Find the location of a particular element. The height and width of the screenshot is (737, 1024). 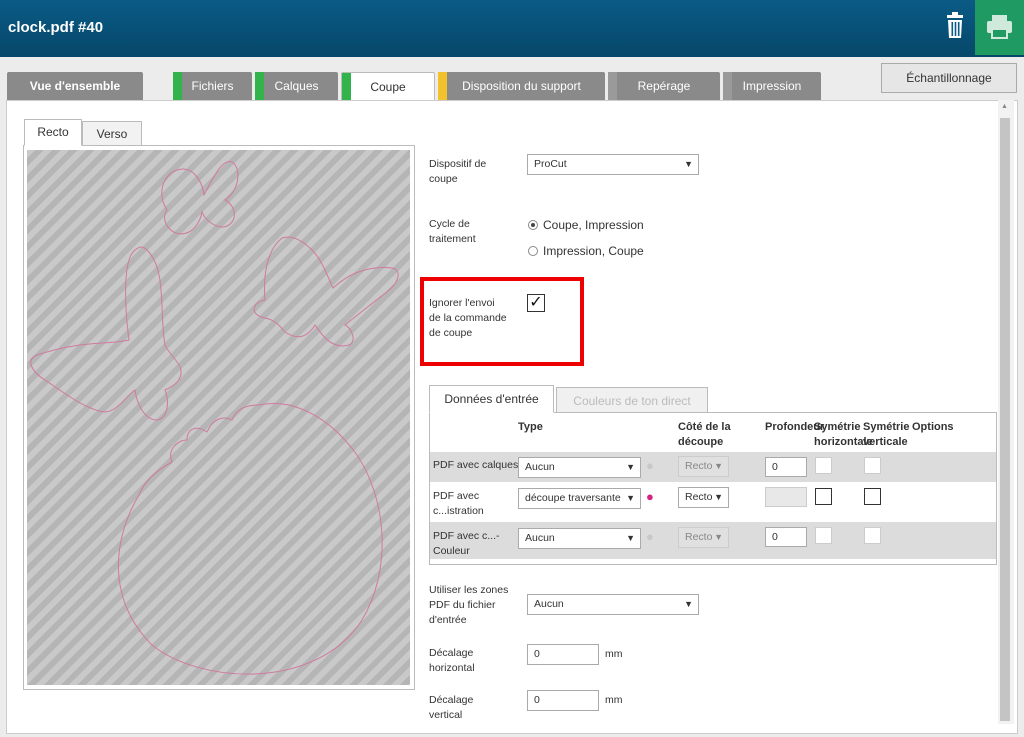

print-button is located at coordinates (999, 27).